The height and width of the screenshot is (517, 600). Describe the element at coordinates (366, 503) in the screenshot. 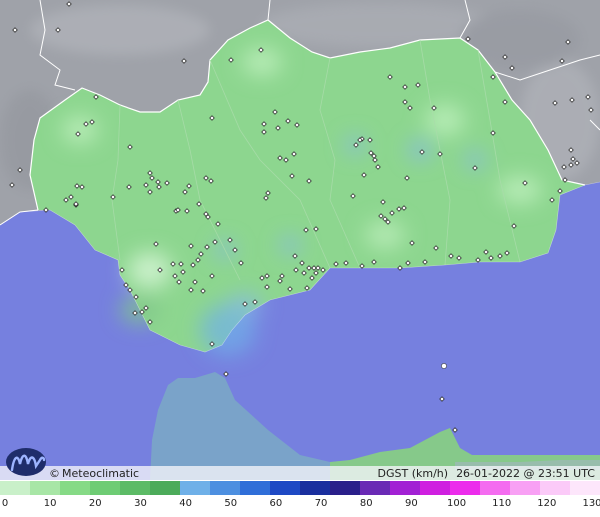

I see `scale-tick-label: 80` at that location.